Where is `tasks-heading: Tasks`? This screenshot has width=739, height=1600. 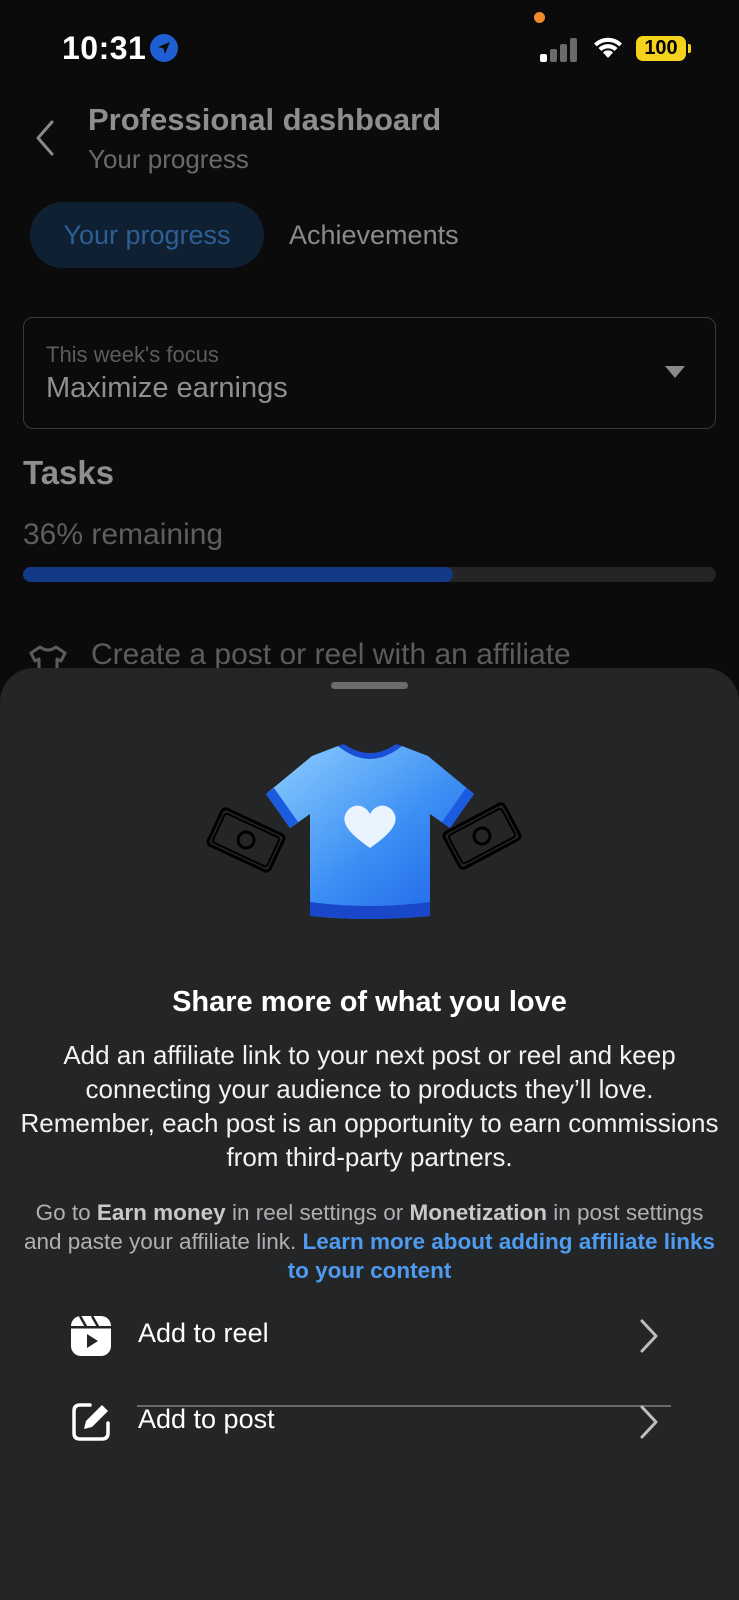
tasks-heading: Tasks is located at coordinates (69, 472).